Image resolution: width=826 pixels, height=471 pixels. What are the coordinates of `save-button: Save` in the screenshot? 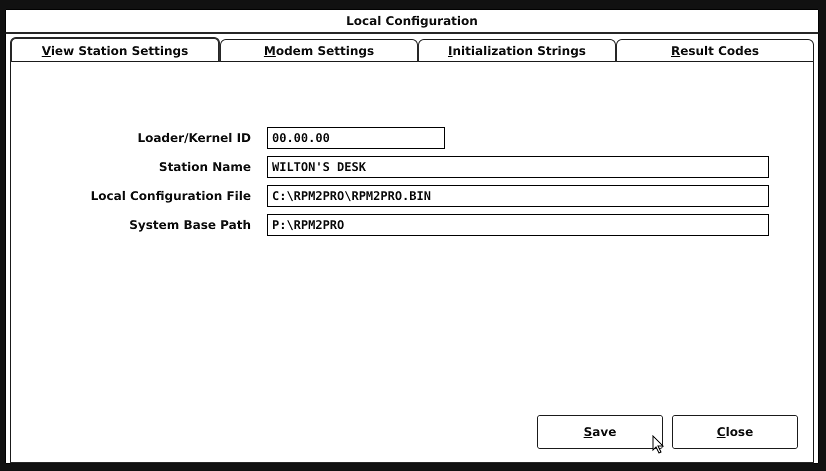 It's located at (600, 432).